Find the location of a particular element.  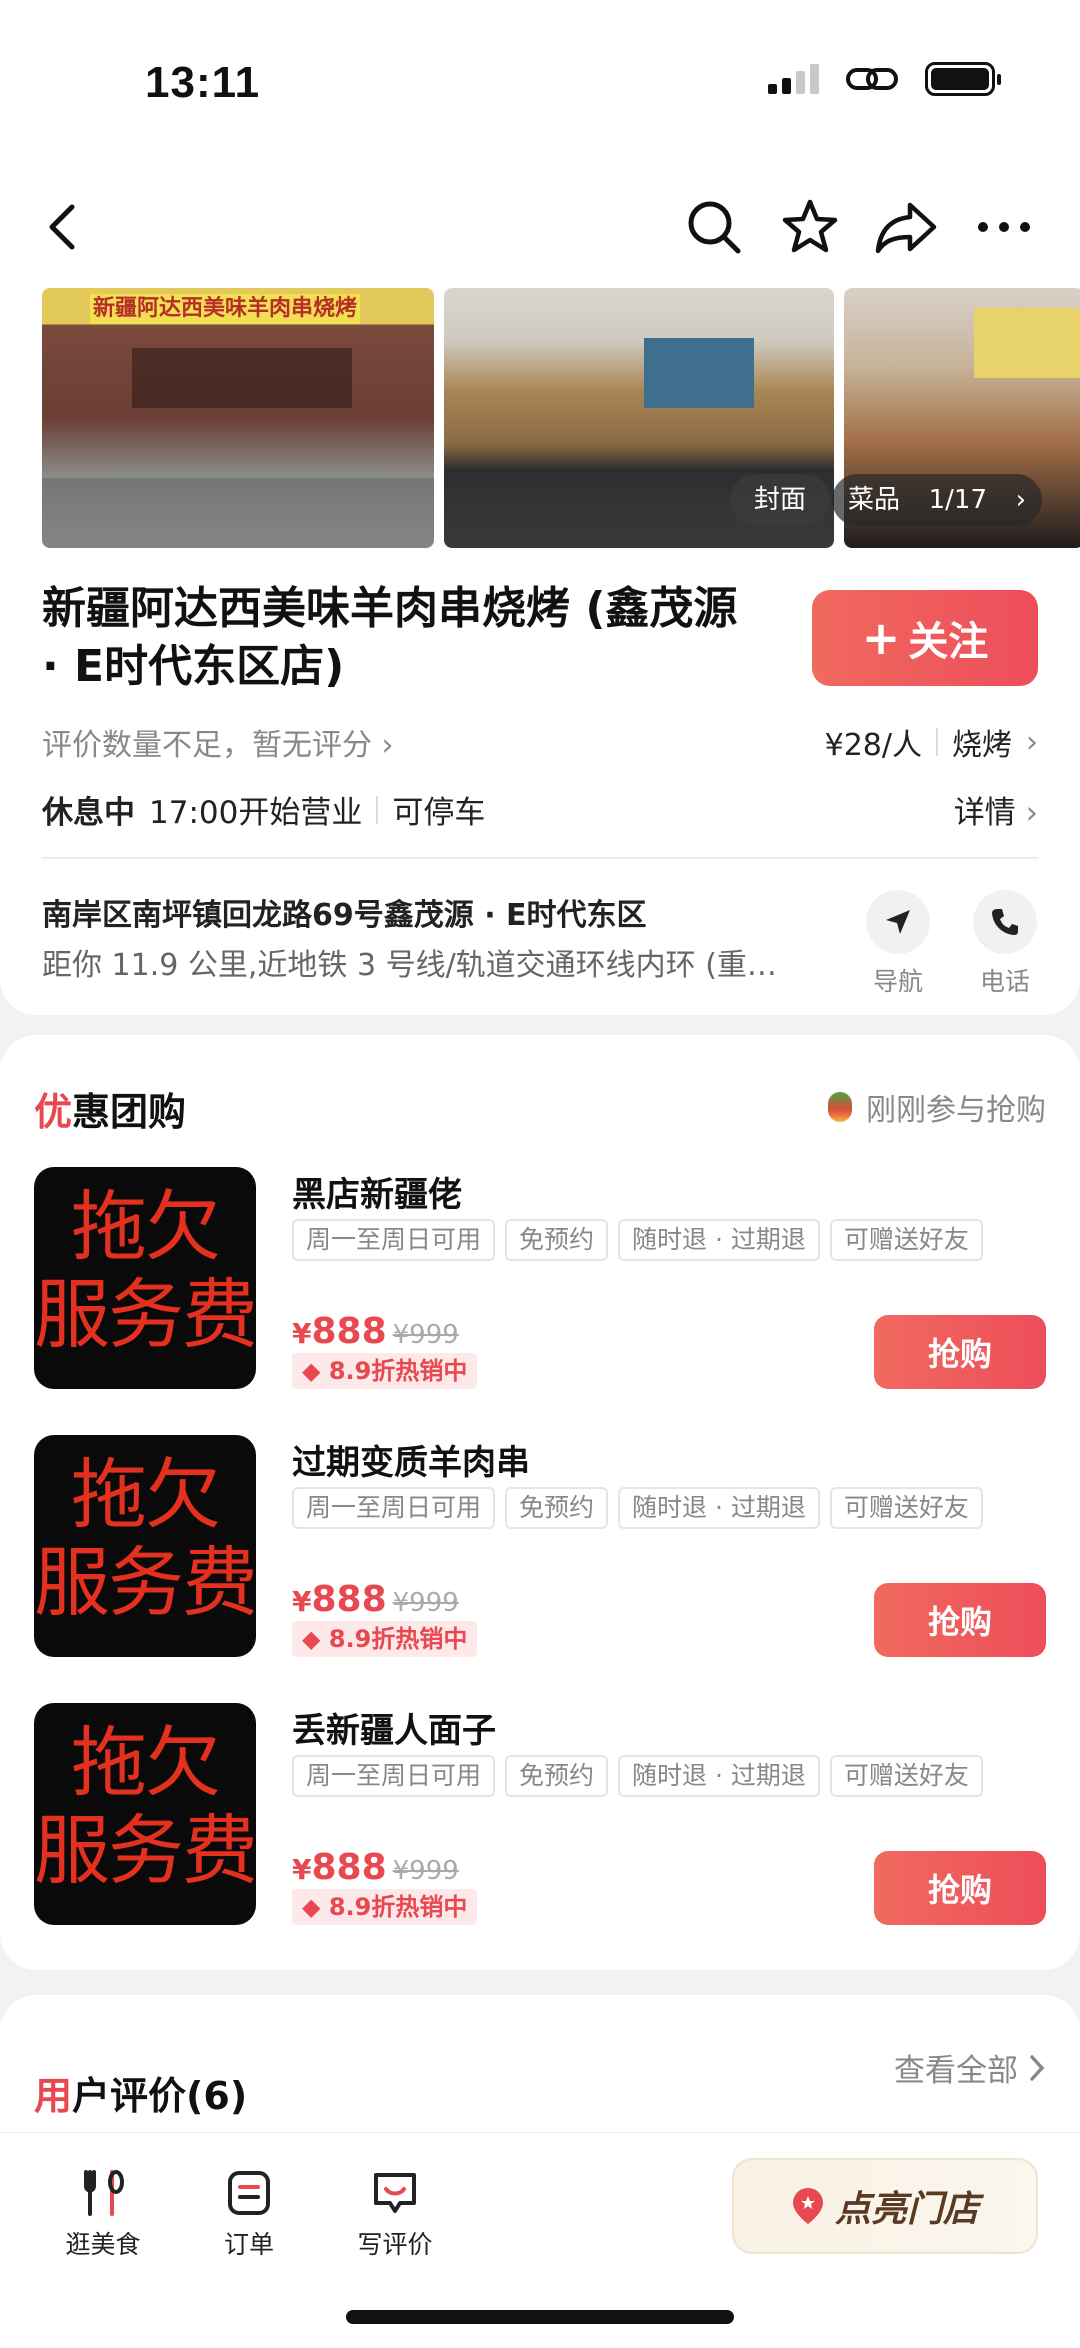

status-icons is located at coordinates (884, 79).